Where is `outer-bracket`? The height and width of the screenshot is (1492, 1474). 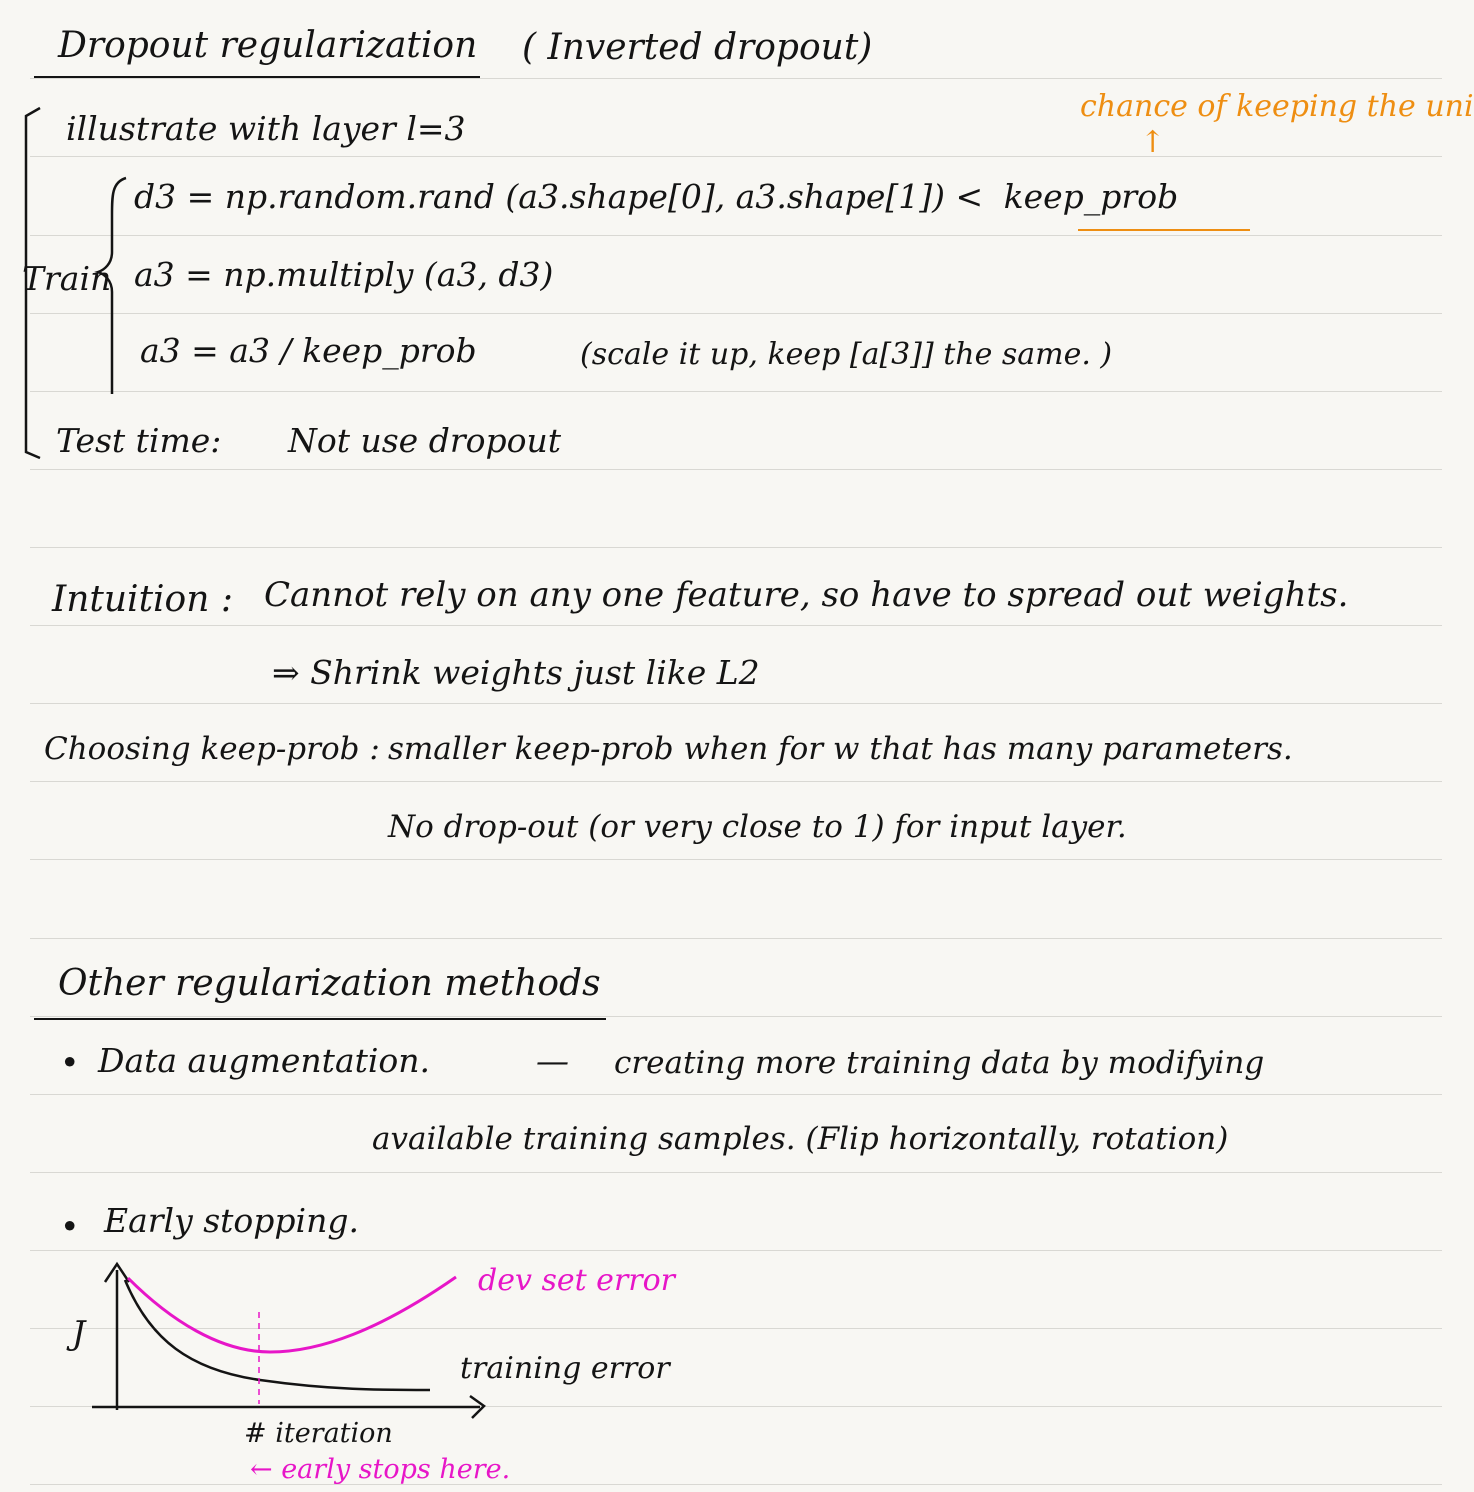
outer-bracket is located at coordinates (32, 283).